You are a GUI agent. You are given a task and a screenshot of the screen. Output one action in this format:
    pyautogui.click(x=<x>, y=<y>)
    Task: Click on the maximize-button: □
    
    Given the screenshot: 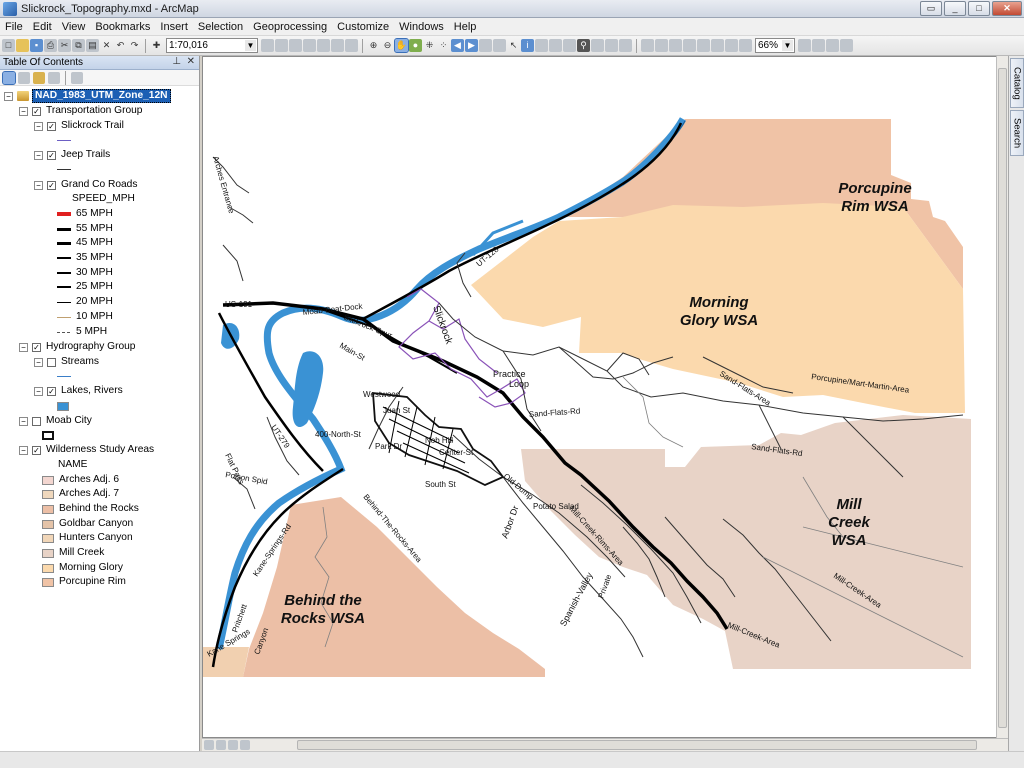 What is the action you would take?
    pyautogui.click(x=979, y=8)
    